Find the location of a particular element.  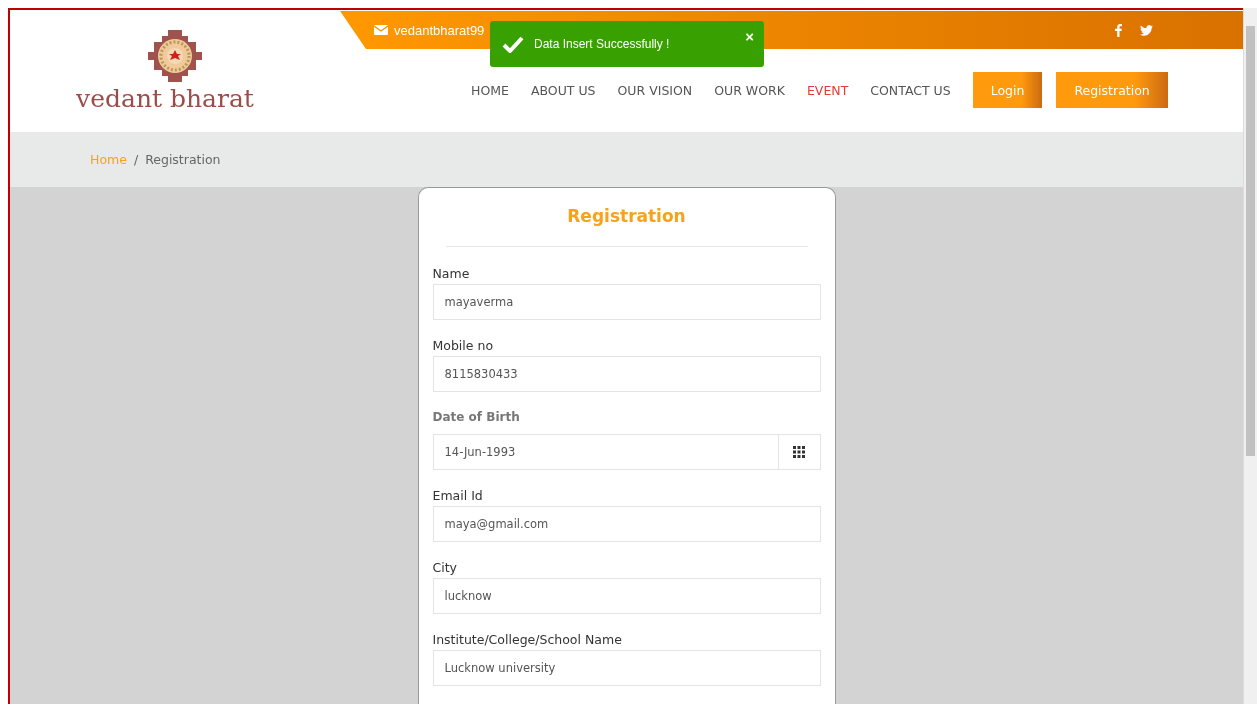

nav-link: HOME is located at coordinates (490, 90).